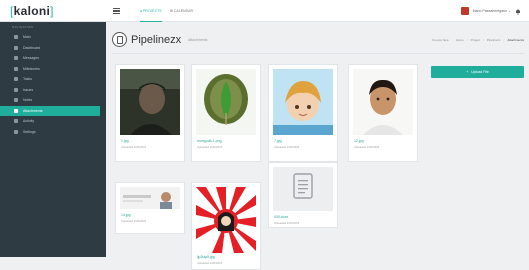  What do you see at coordinates (29, 131) in the screenshot?
I see `sidebar-item-label: Settings` at bounding box center [29, 131].